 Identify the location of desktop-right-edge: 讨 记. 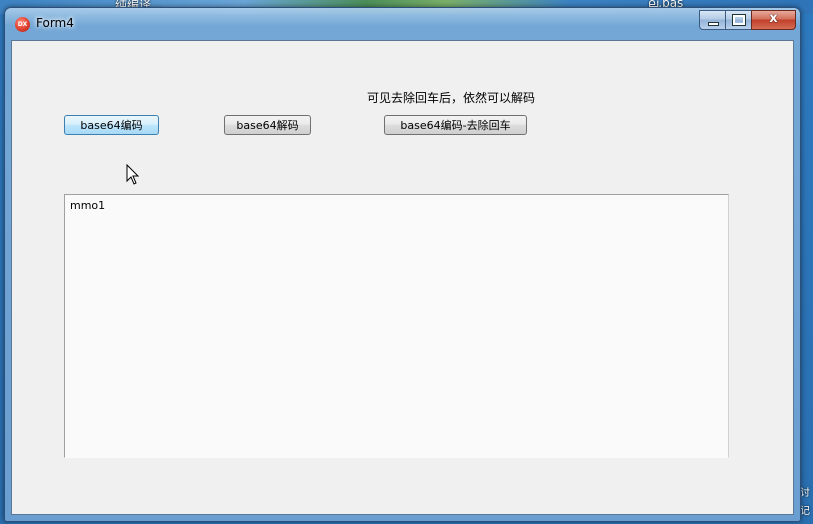
(806, 269).